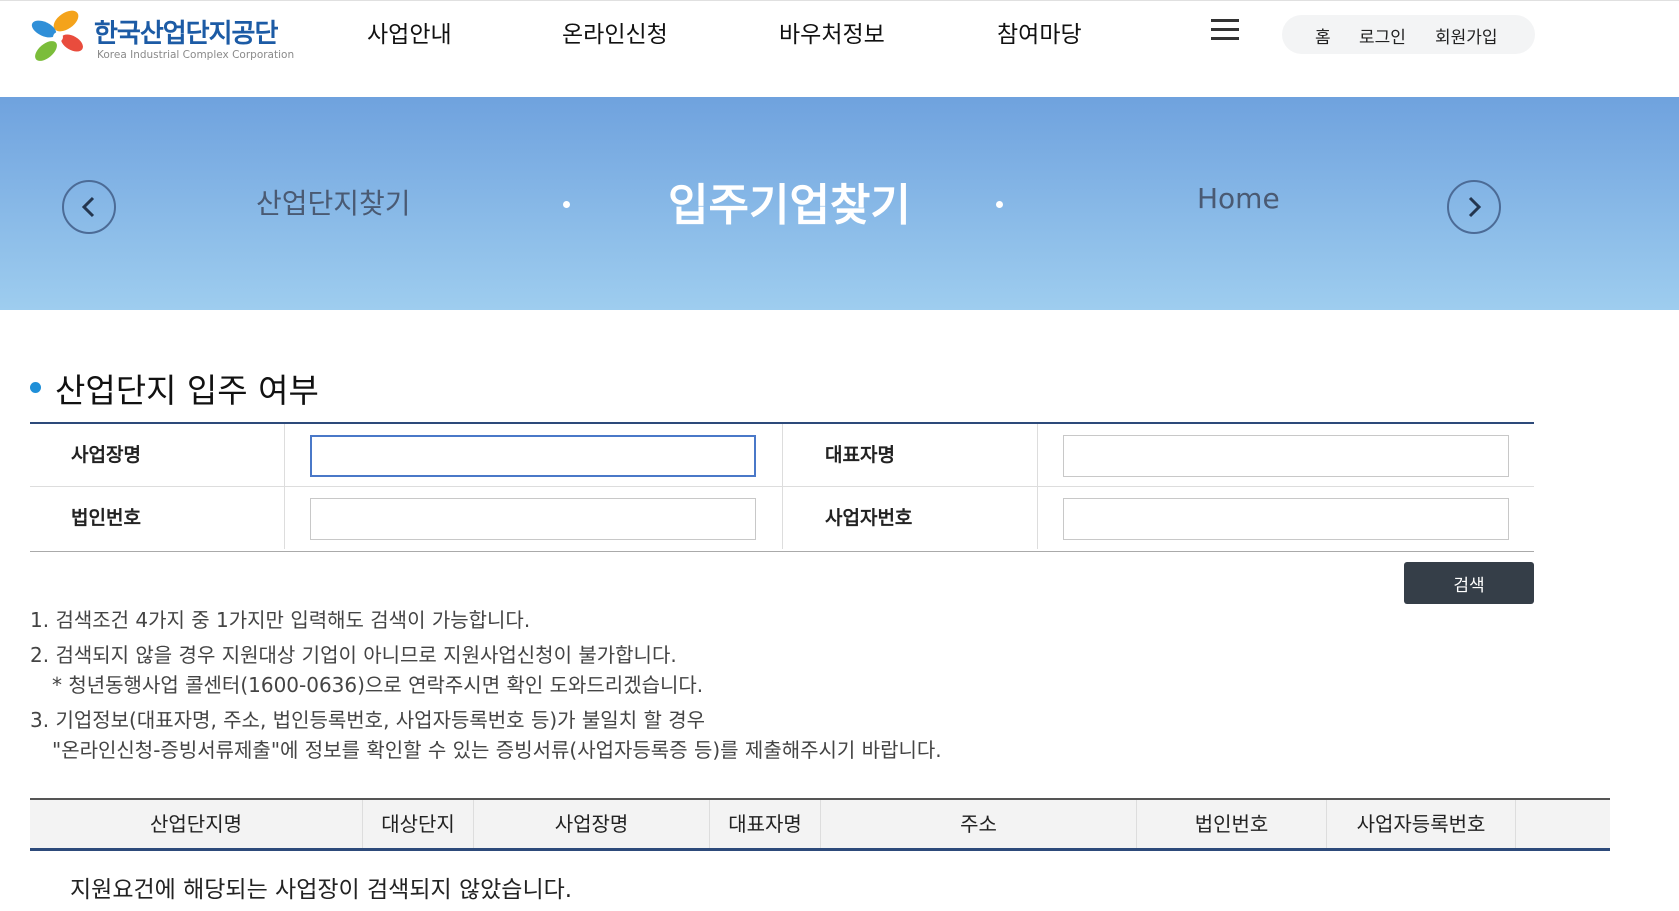 Image resolution: width=1679 pixels, height=911 pixels. I want to click on biz-reg-number-label: 사업자번호, so click(869, 518).